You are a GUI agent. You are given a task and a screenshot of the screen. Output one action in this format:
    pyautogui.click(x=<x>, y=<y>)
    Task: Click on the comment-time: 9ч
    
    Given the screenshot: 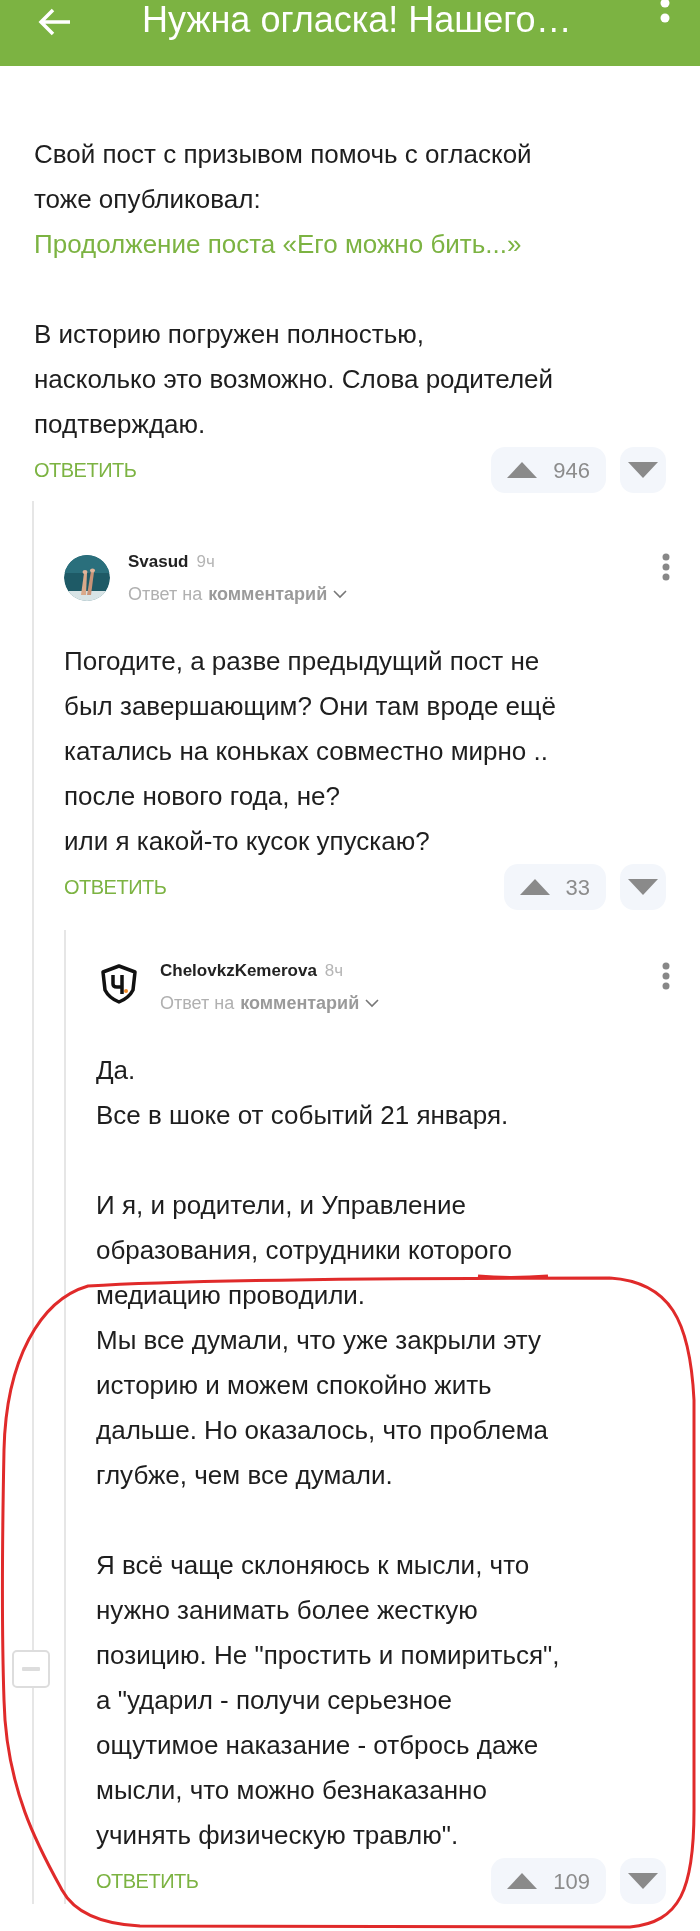 What is the action you would take?
    pyautogui.click(x=205, y=562)
    